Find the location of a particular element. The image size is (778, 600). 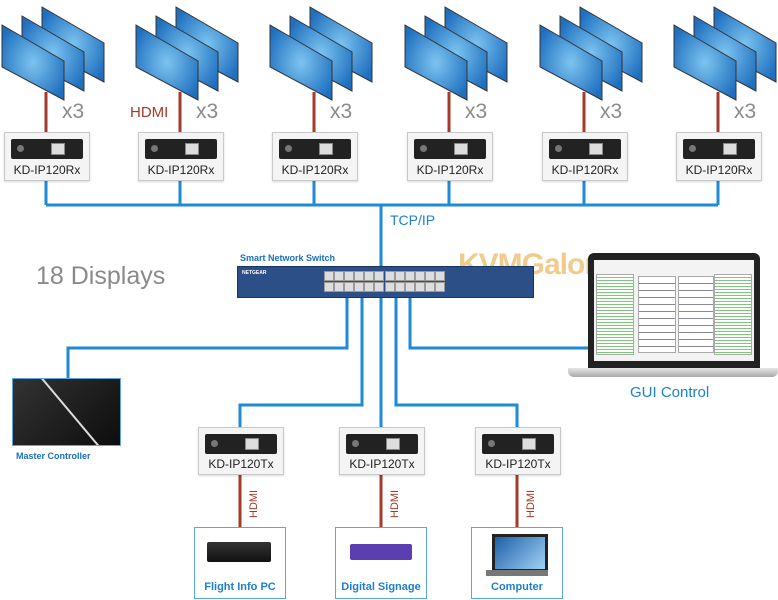

source-box: Flight Info PC is located at coordinates (240, 563).